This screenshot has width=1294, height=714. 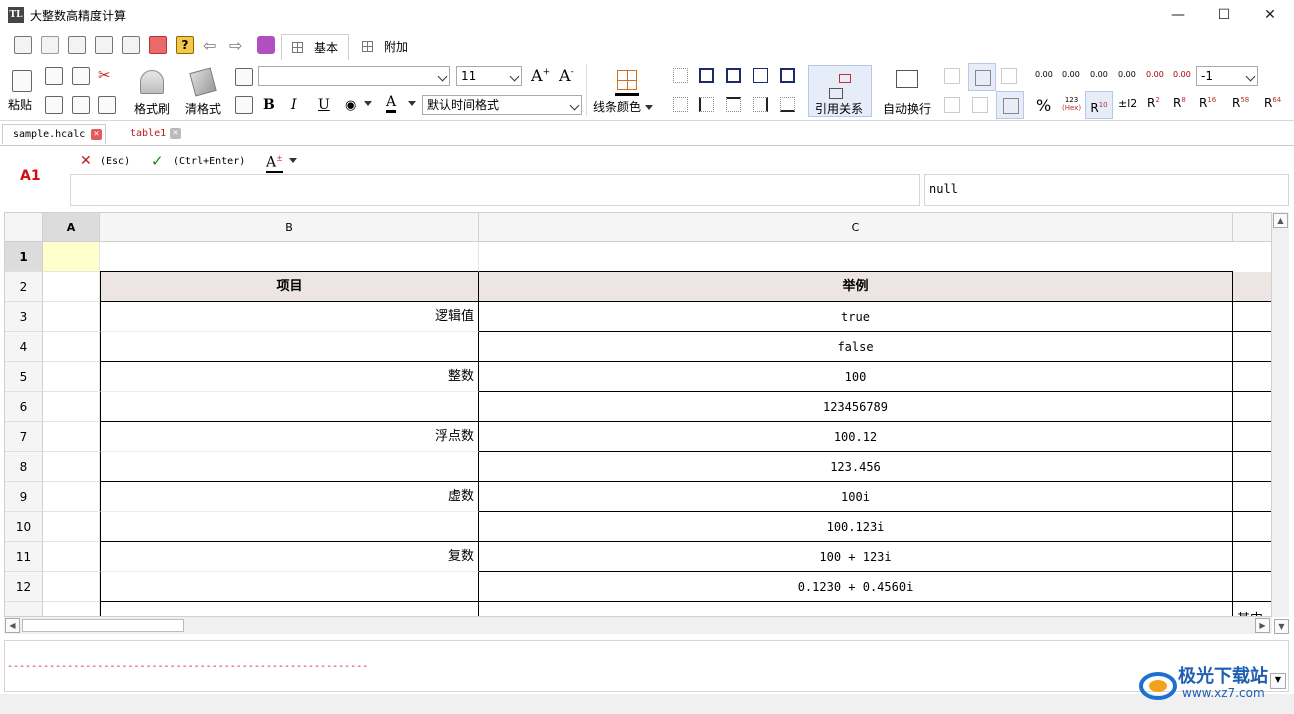 What do you see at coordinates (131, 45) in the screenshot?
I see `save-as-icon` at bounding box center [131, 45].